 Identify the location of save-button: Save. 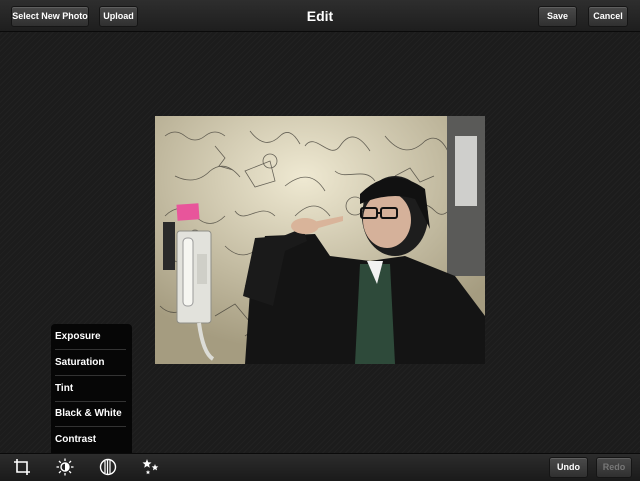
(557, 16).